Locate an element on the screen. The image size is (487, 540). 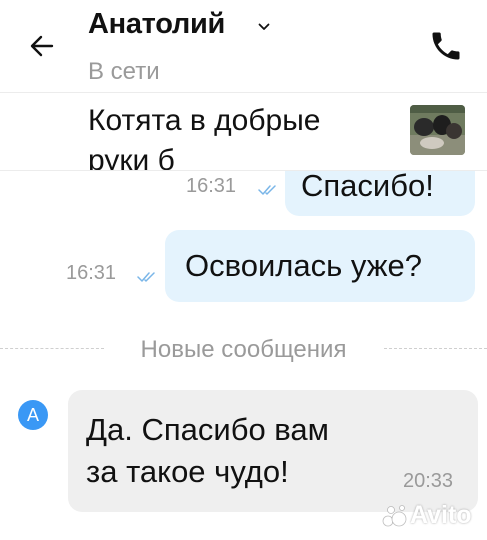
message-time: 20:33 is located at coordinates (428, 481).